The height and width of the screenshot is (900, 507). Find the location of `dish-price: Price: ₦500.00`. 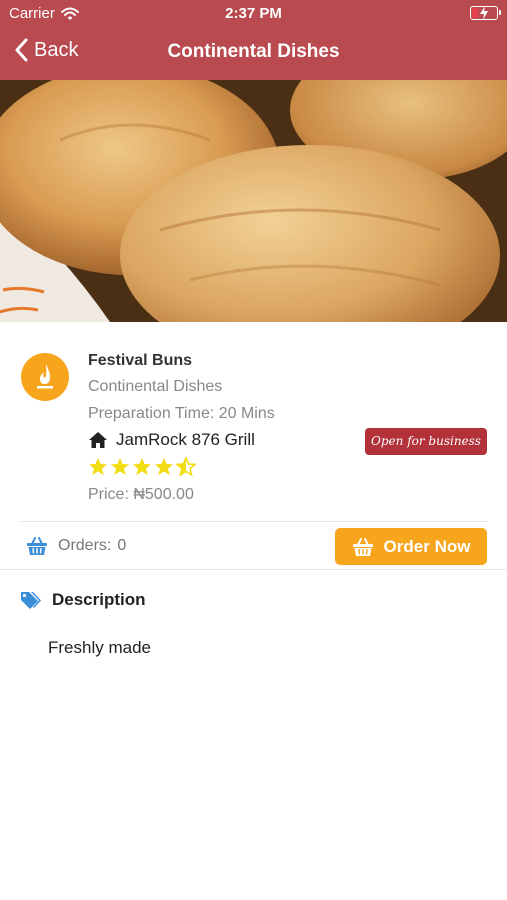

dish-price: Price: ₦500.00 is located at coordinates (141, 494).